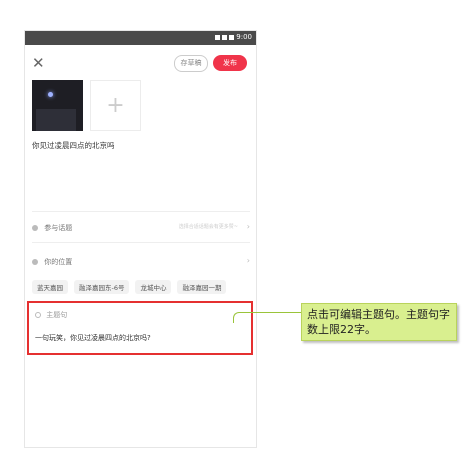  What do you see at coordinates (38, 63) in the screenshot?
I see `close-icon: ✕` at bounding box center [38, 63].